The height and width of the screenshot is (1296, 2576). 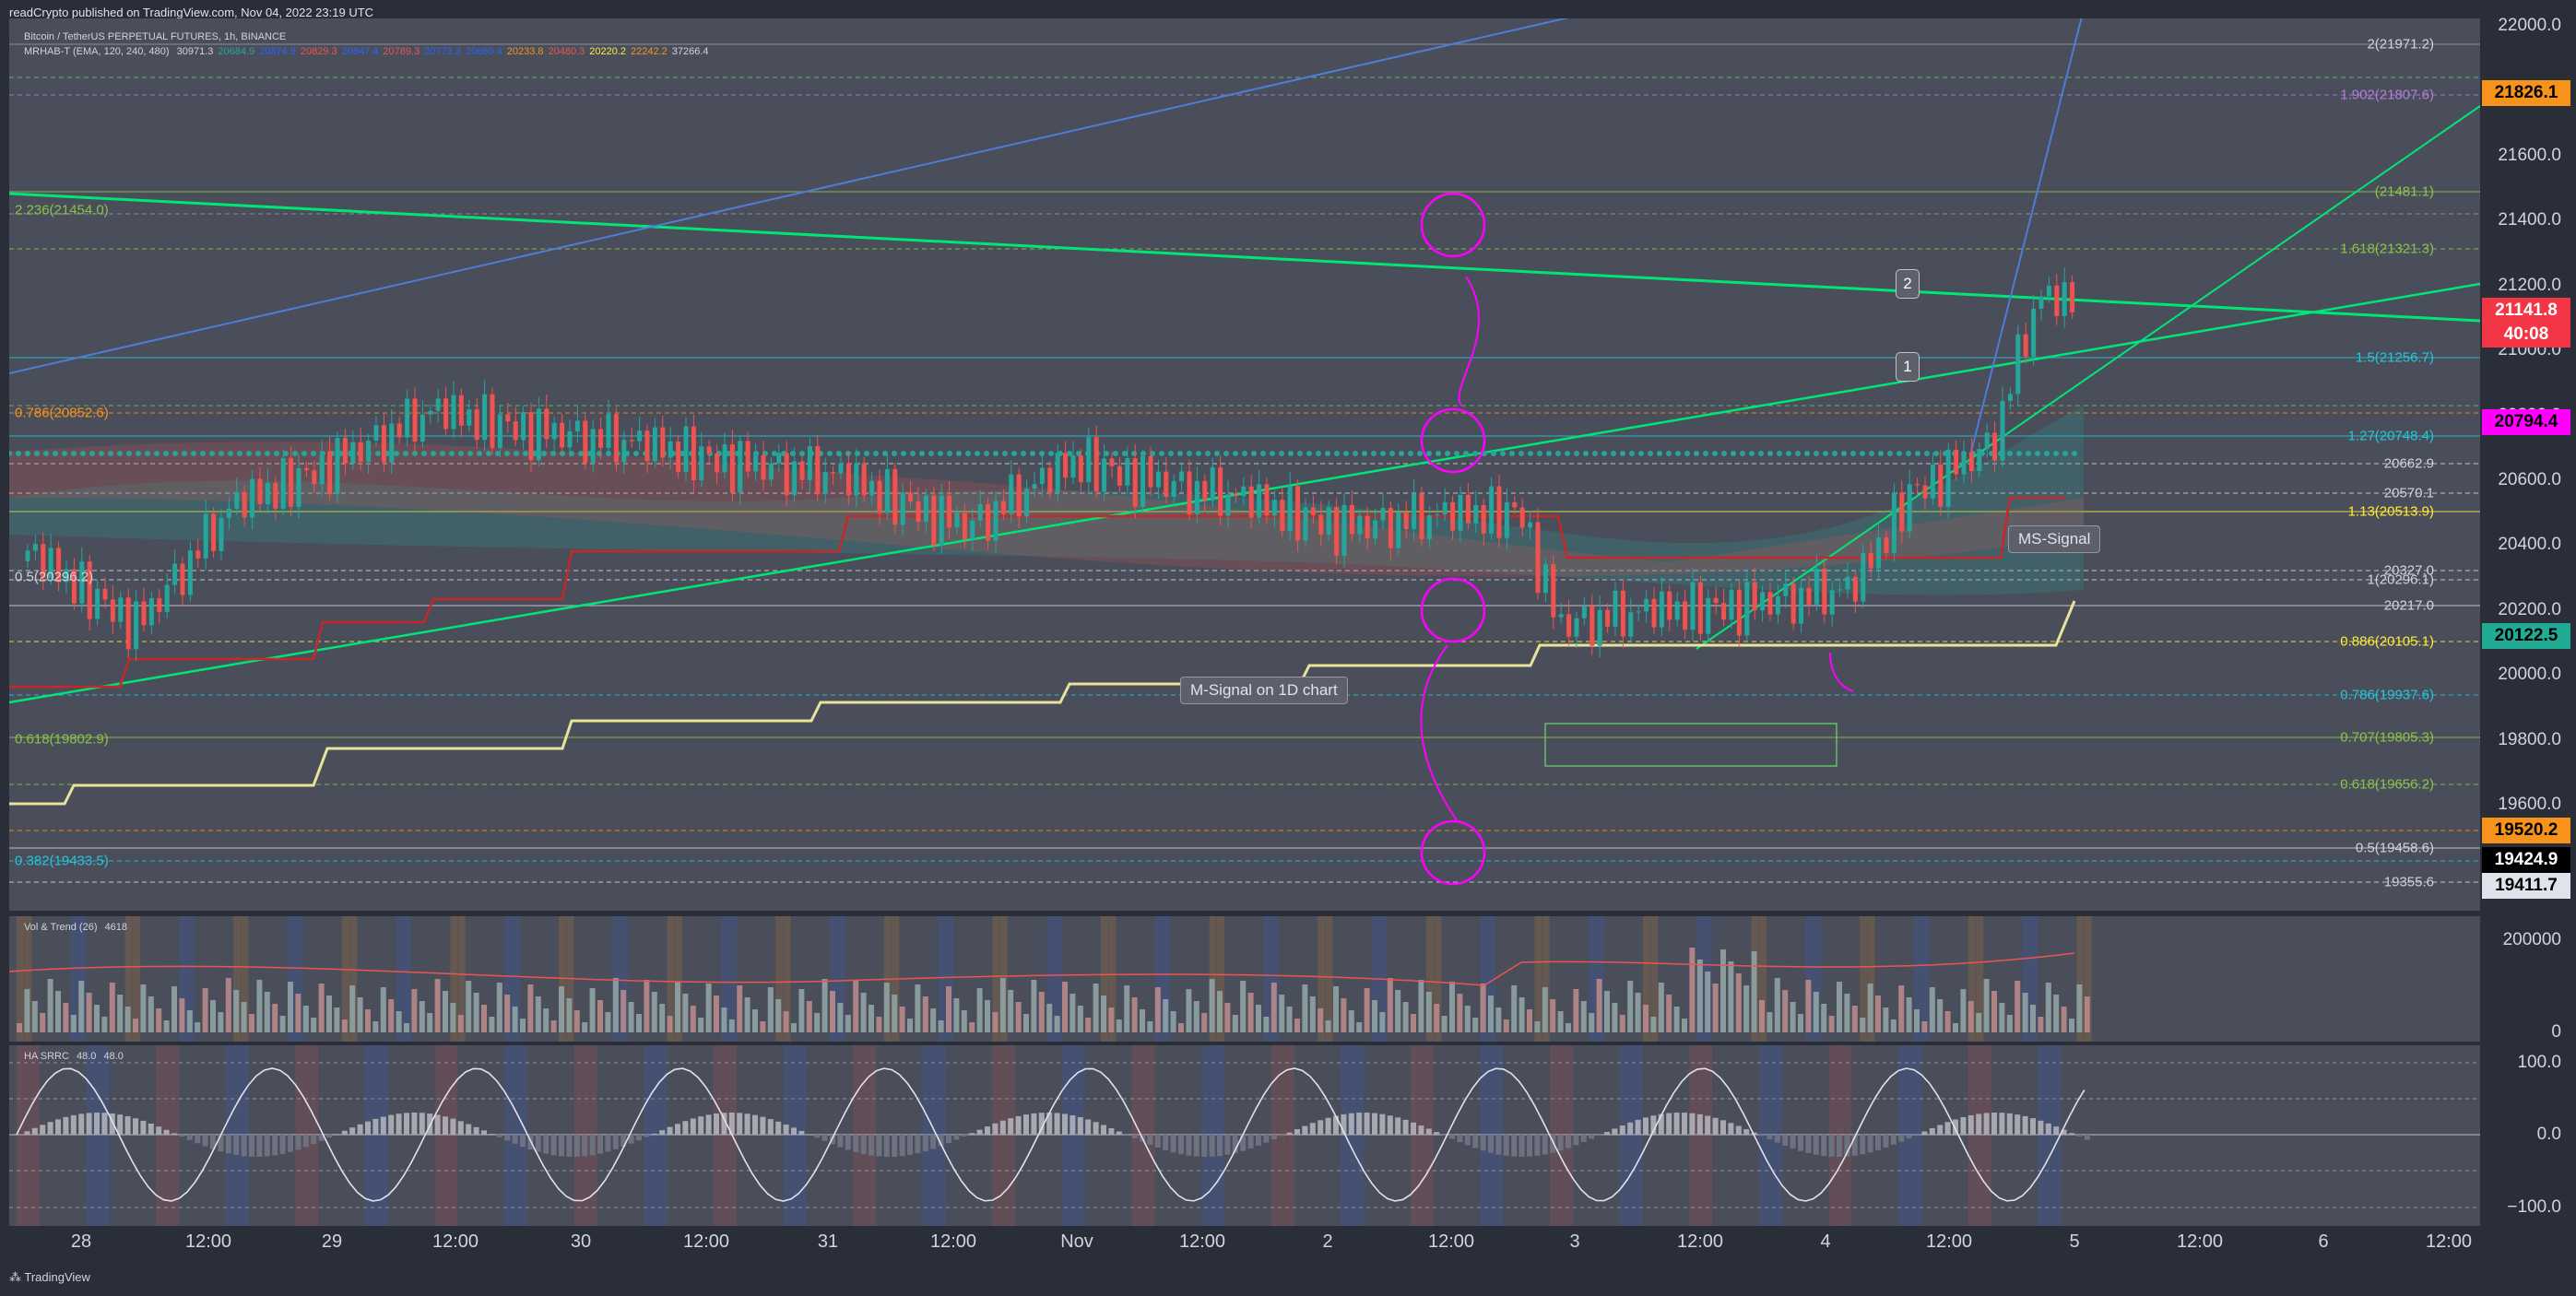 What do you see at coordinates (49, 1277) in the screenshot?
I see `tradingview-logo: ⁂ TradingView` at bounding box center [49, 1277].